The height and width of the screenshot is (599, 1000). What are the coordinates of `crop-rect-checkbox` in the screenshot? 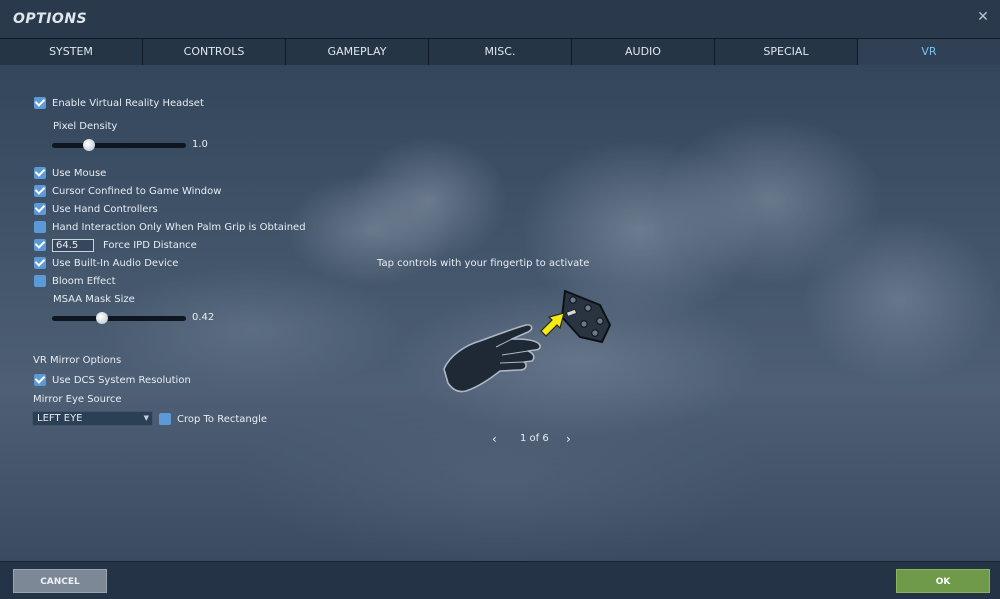 It's located at (165, 419).